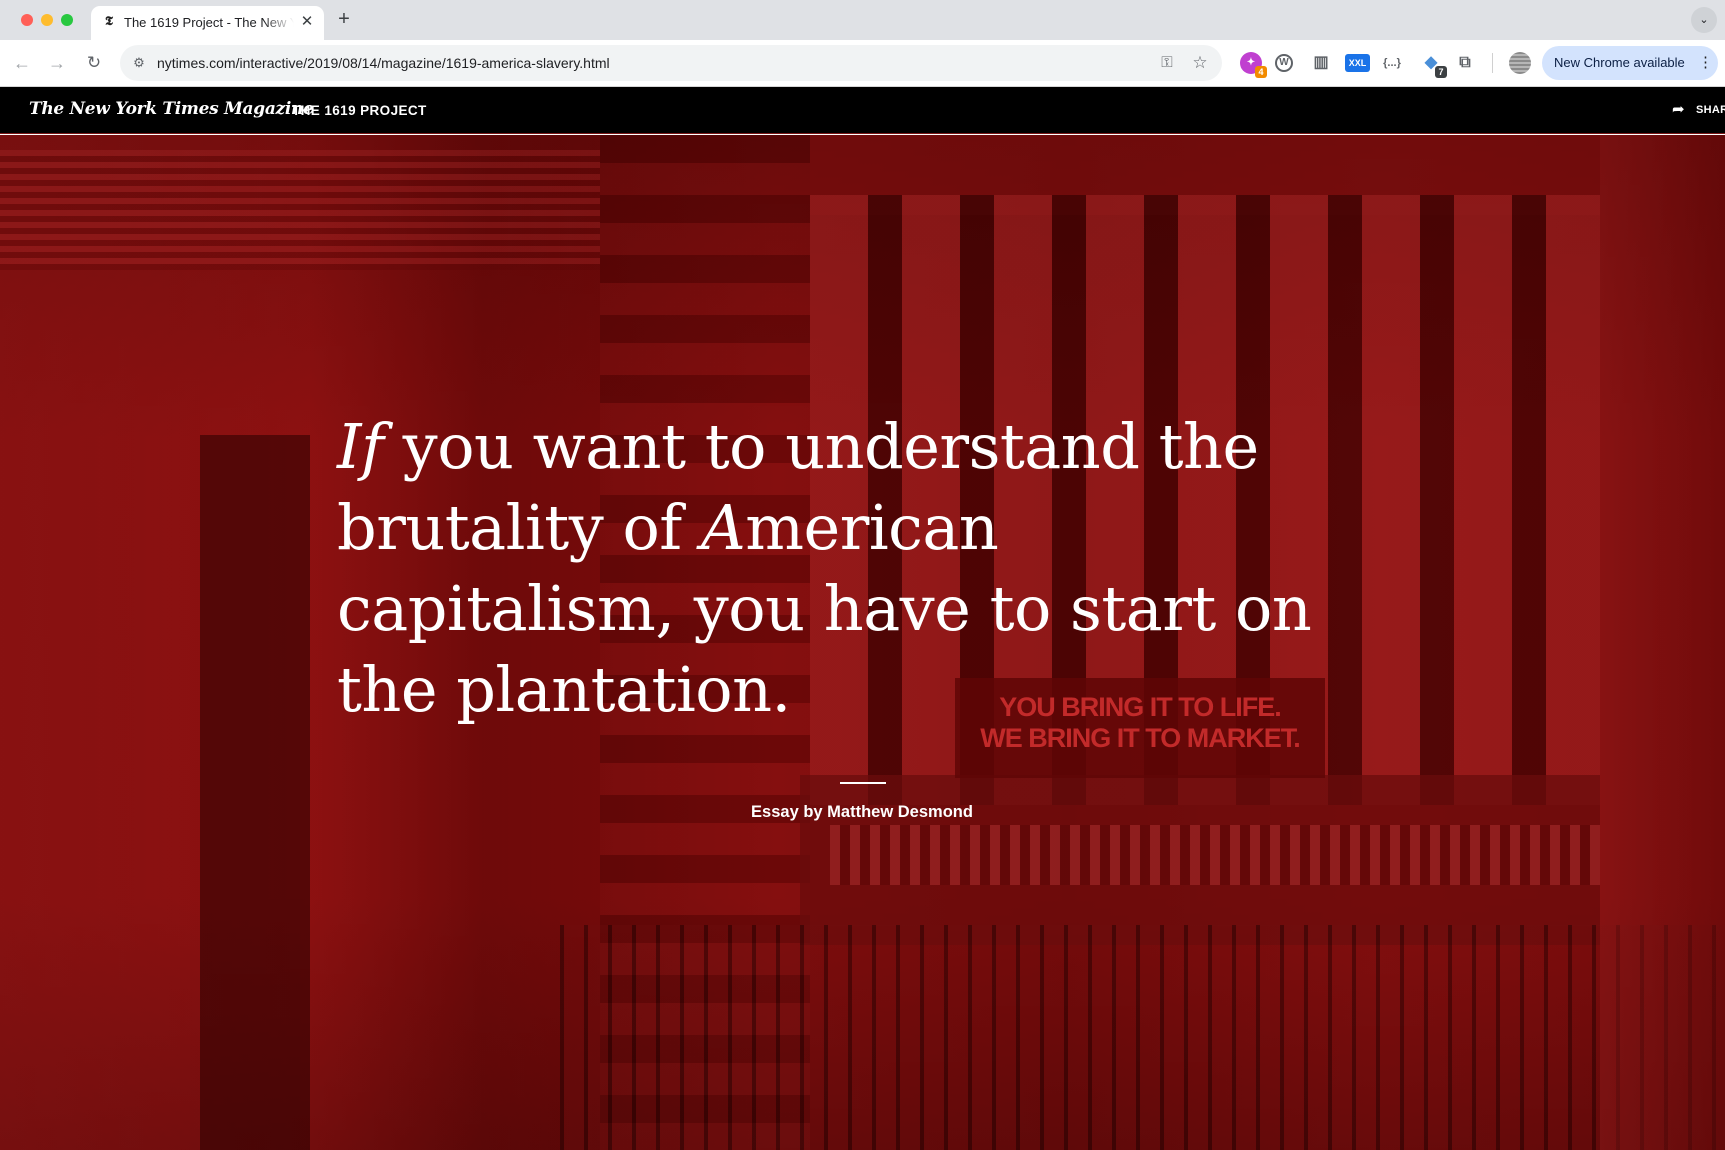 The image size is (1725, 1150). I want to click on password-key-icon: ⚿, so click(1167, 63).